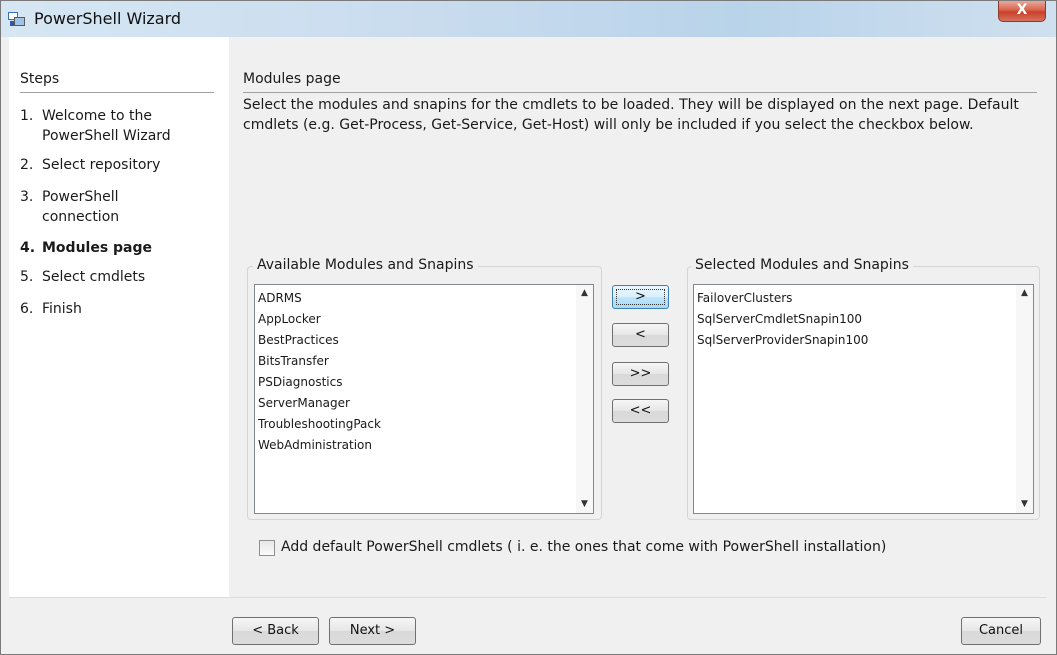 This screenshot has height=655, width=1057. What do you see at coordinates (1001, 631) in the screenshot?
I see `cancel-button: Cancel` at bounding box center [1001, 631].